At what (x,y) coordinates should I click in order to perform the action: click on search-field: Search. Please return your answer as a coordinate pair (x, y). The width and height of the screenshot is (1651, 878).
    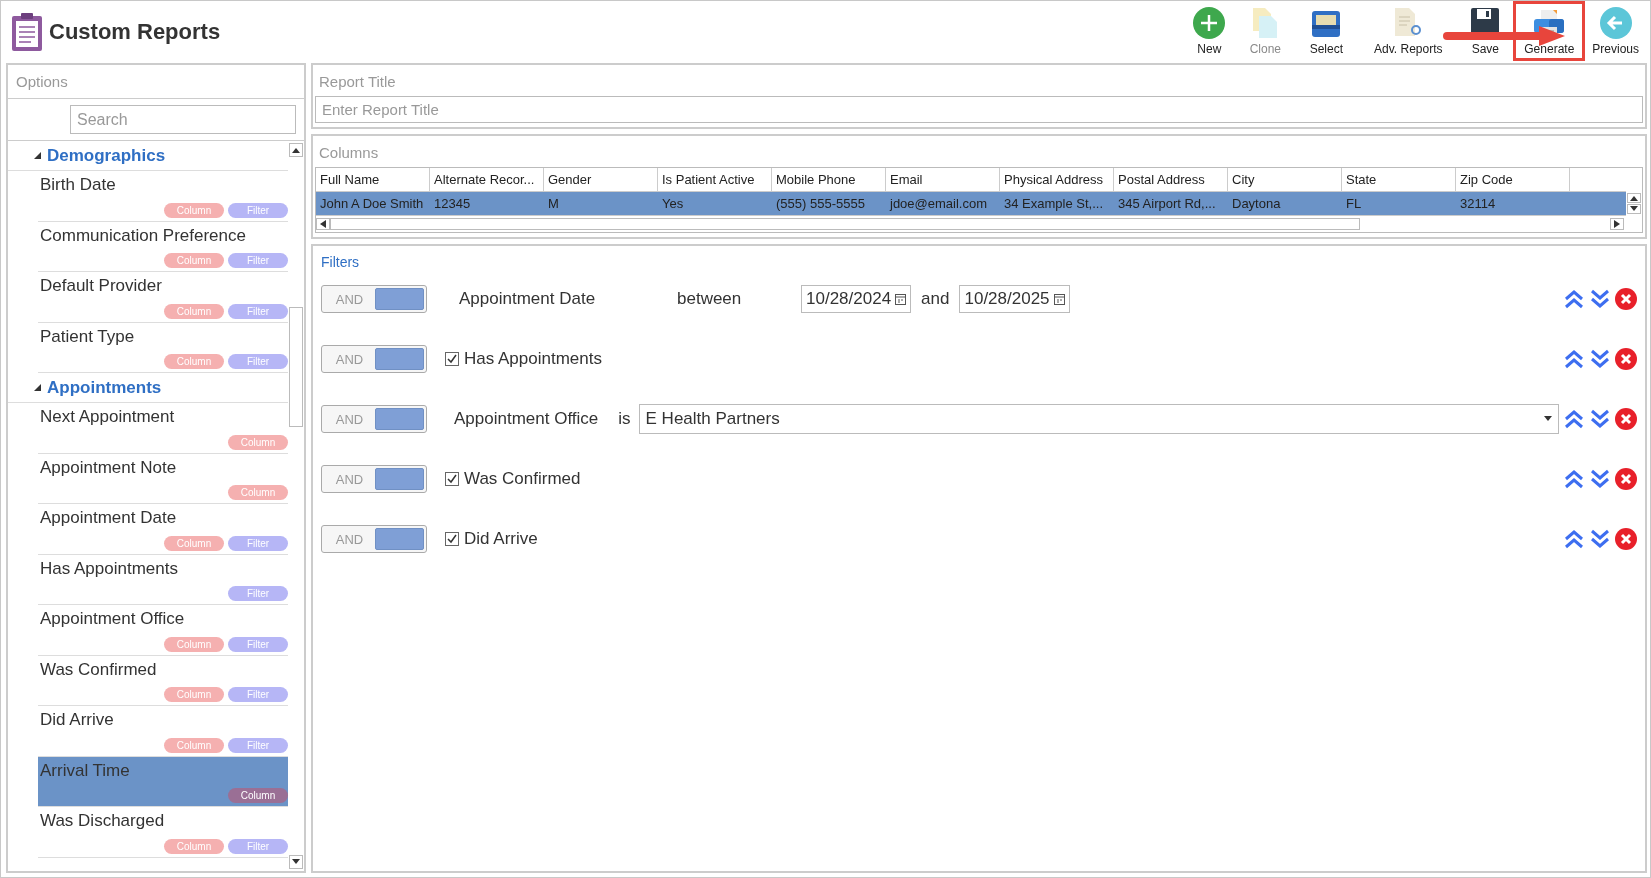
    Looking at the image, I should click on (183, 119).